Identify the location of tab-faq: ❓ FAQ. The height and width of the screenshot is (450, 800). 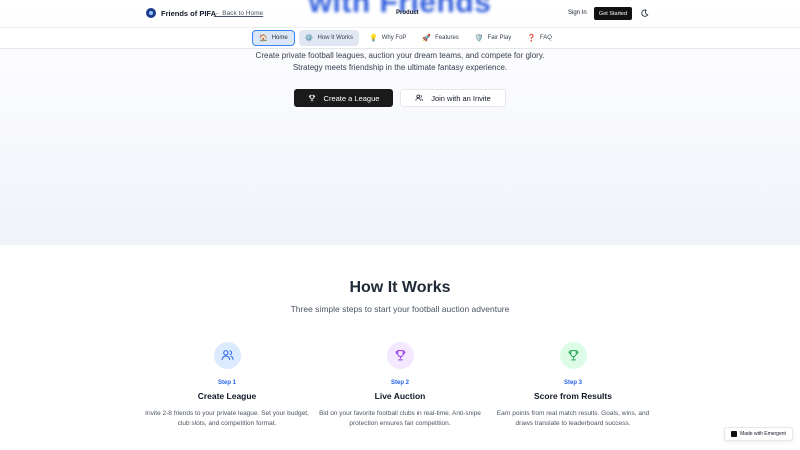
(539, 38).